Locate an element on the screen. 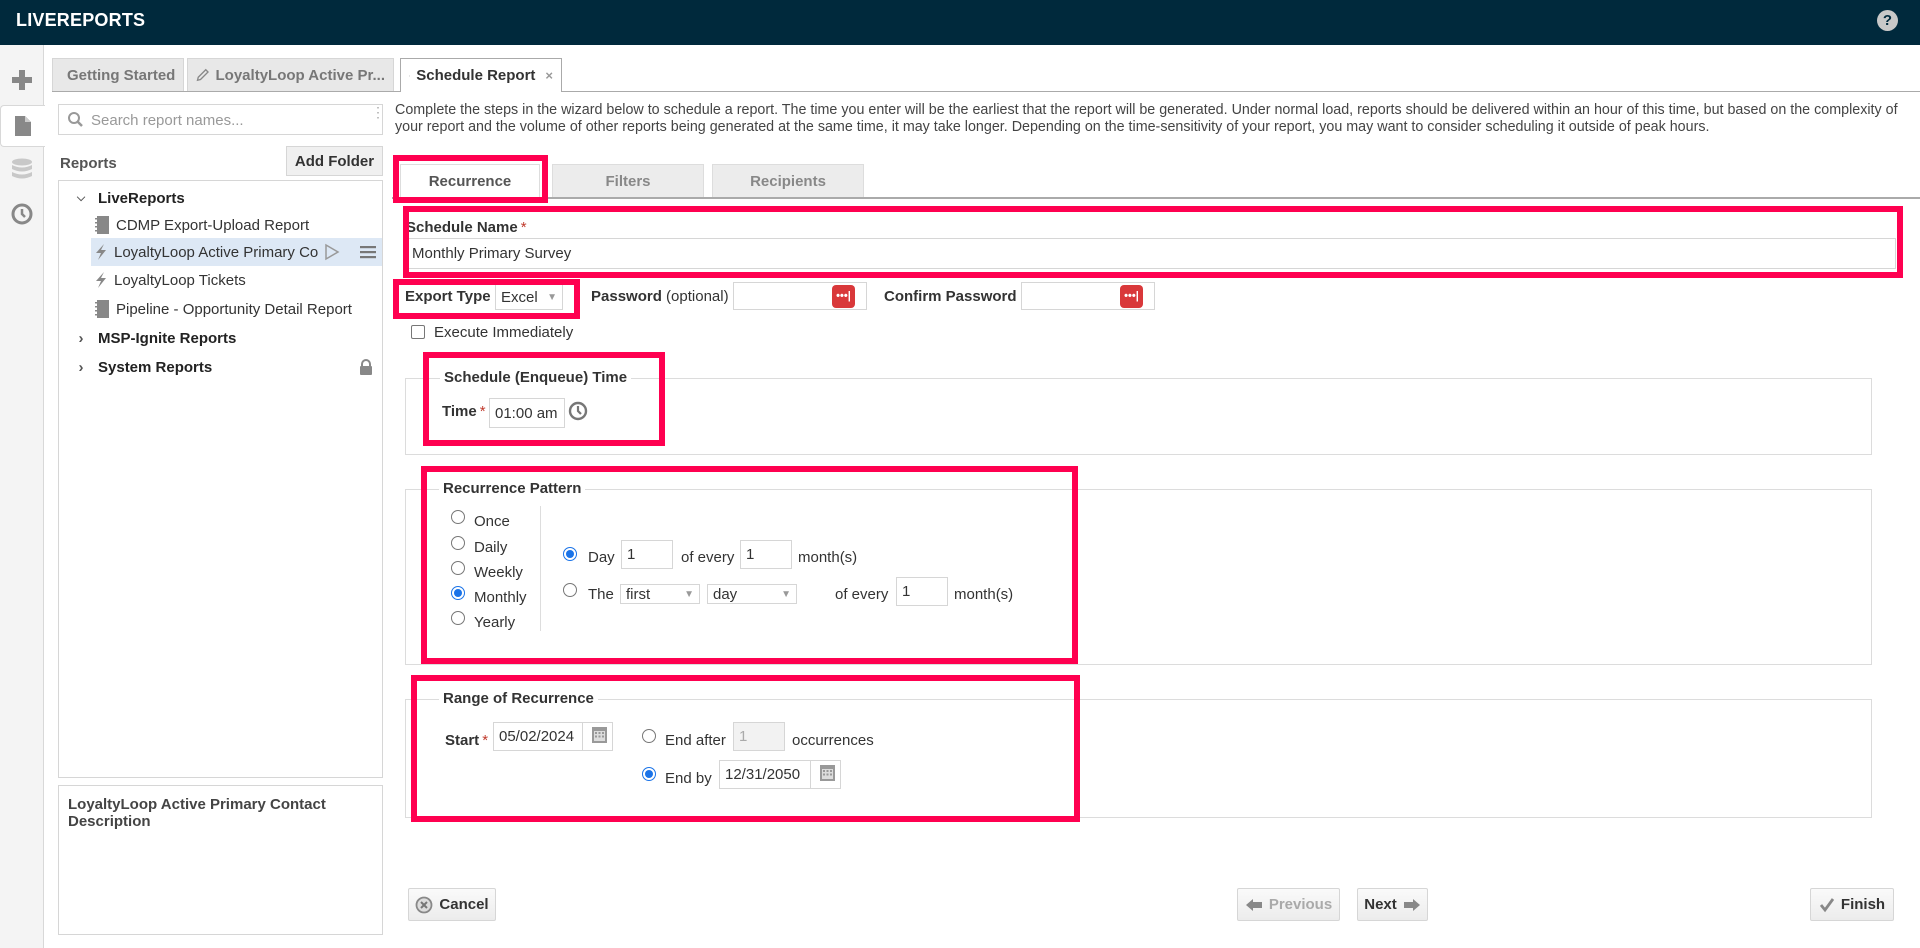  schedules-nav-button is located at coordinates (22, 214).